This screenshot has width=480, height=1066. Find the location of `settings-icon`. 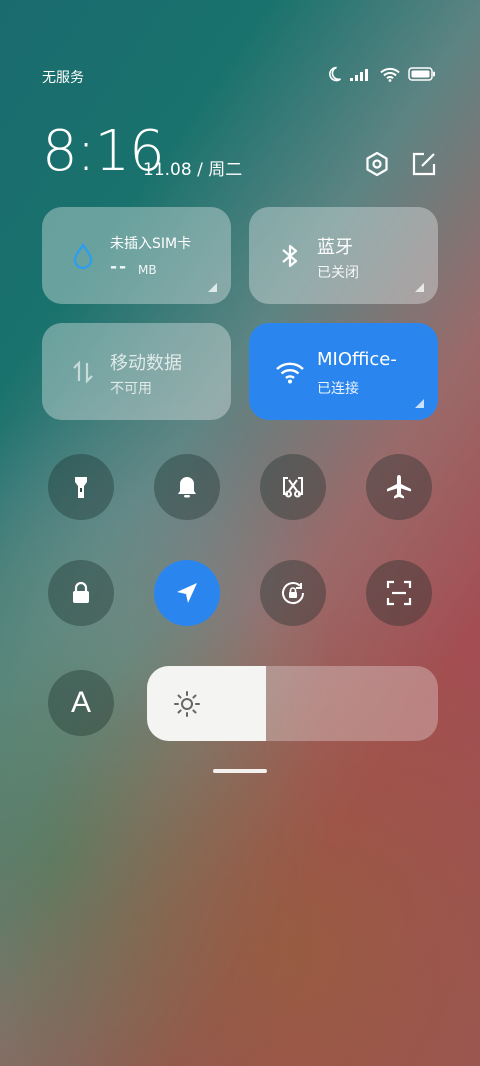

settings-icon is located at coordinates (377, 164).